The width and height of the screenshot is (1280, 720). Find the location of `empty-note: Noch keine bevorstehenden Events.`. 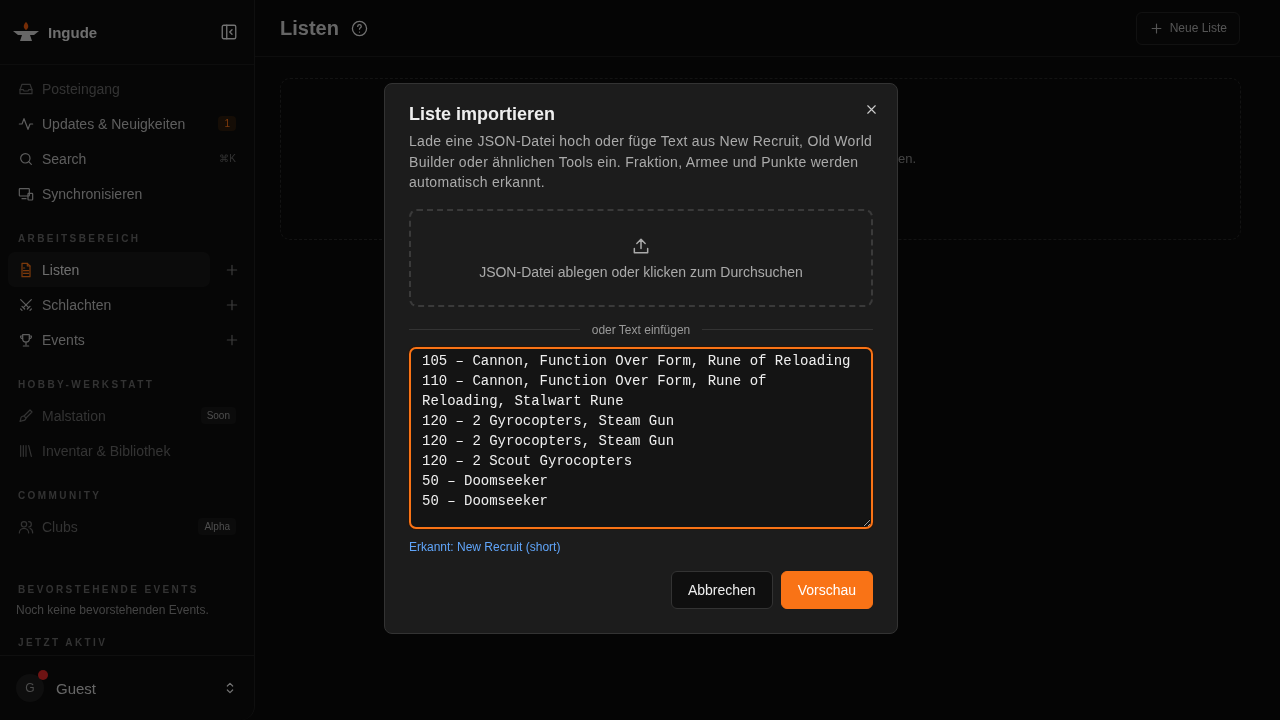

empty-note: Noch keine bevorstehenden Events. is located at coordinates (112, 610).